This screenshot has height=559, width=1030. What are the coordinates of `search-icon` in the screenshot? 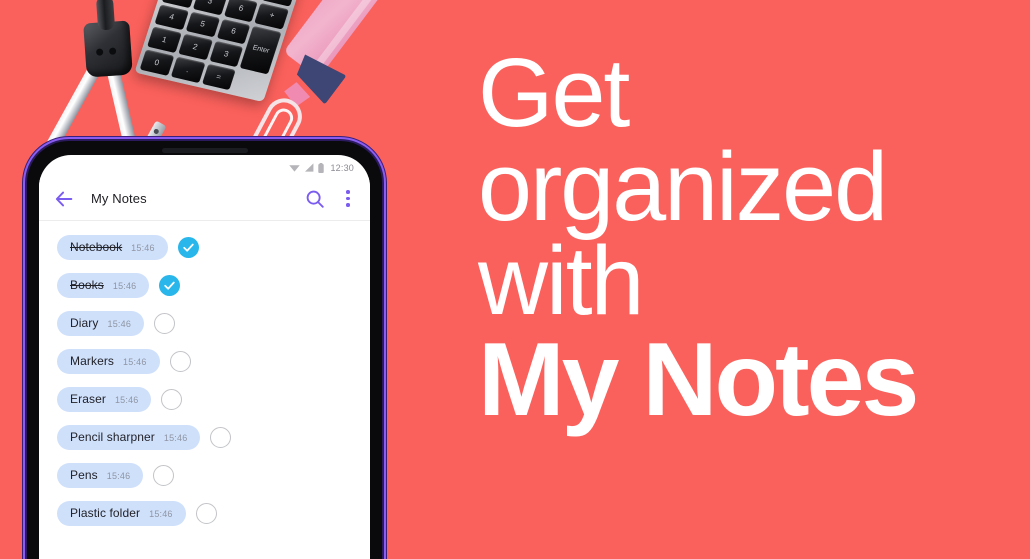 It's located at (315, 199).